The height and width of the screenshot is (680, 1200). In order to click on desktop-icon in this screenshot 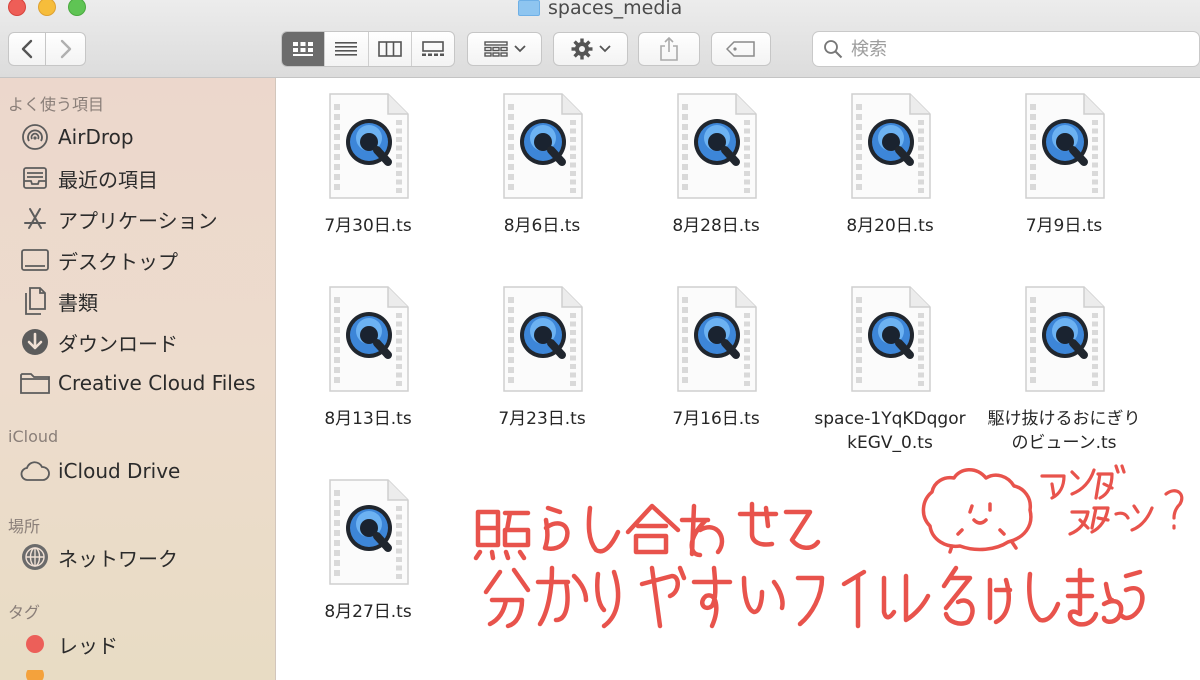, I will do `click(35, 260)`.